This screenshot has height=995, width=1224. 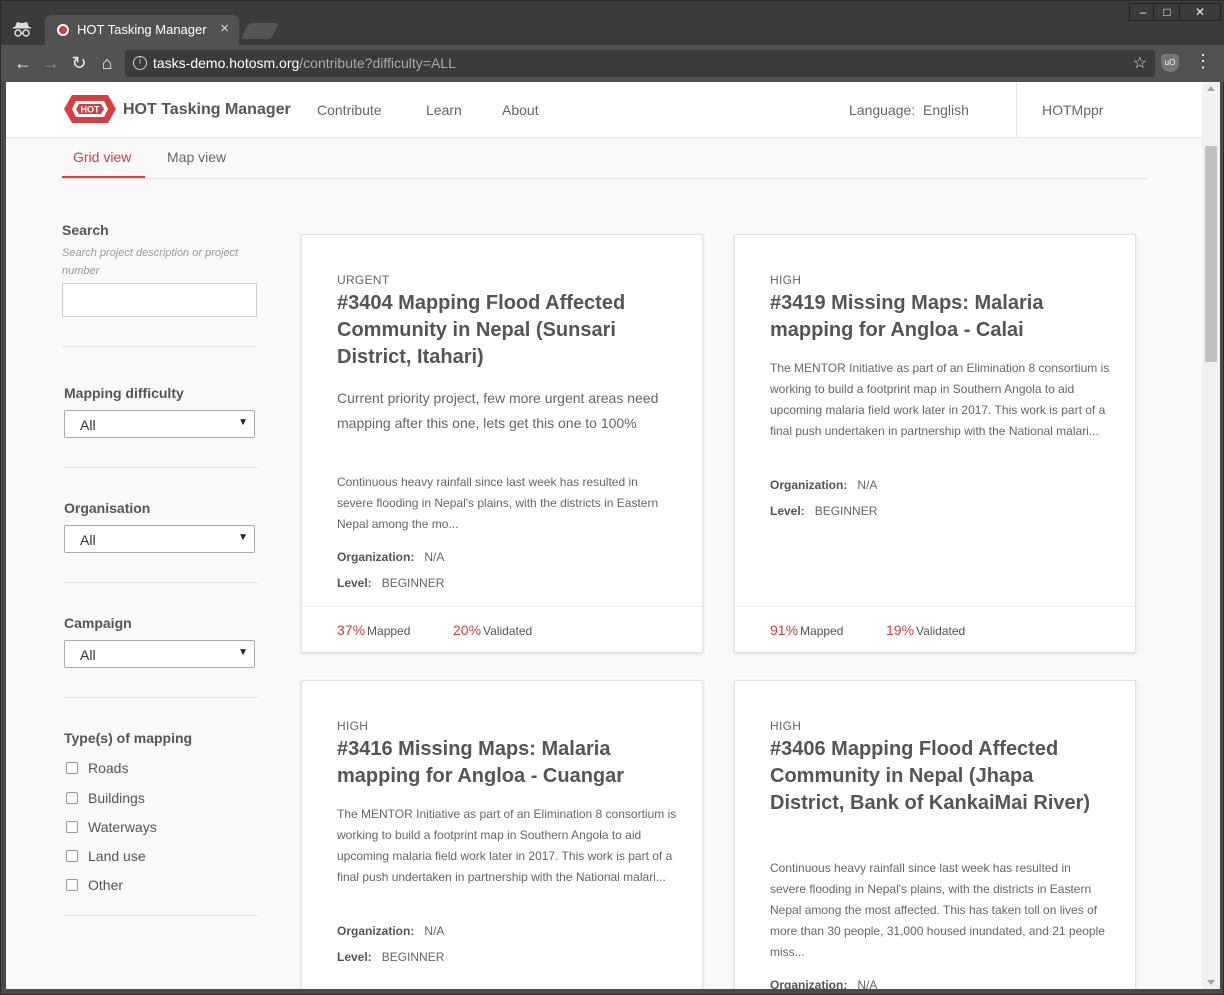 I want to click on svg-text: HOT, so click(x=91, y=110).